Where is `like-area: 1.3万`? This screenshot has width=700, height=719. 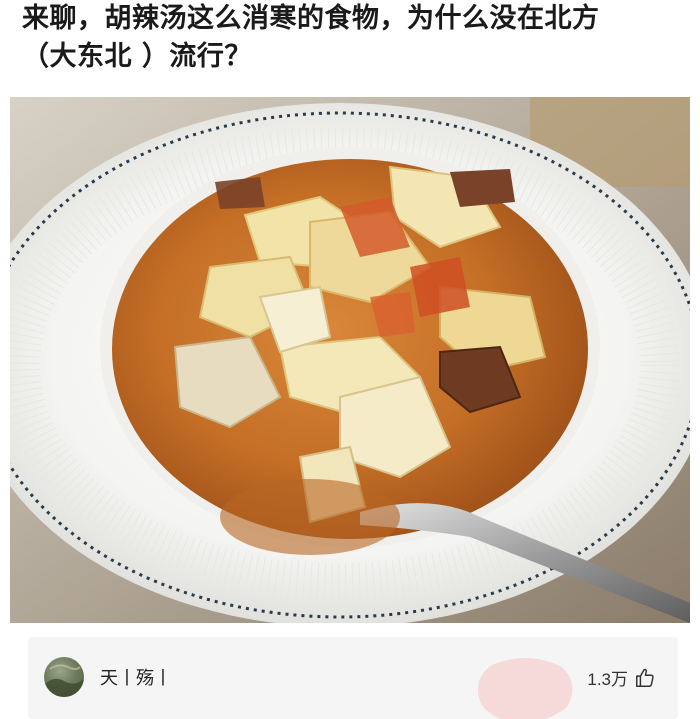
like-area: 1.3万 is located at coordinates (621, 677).